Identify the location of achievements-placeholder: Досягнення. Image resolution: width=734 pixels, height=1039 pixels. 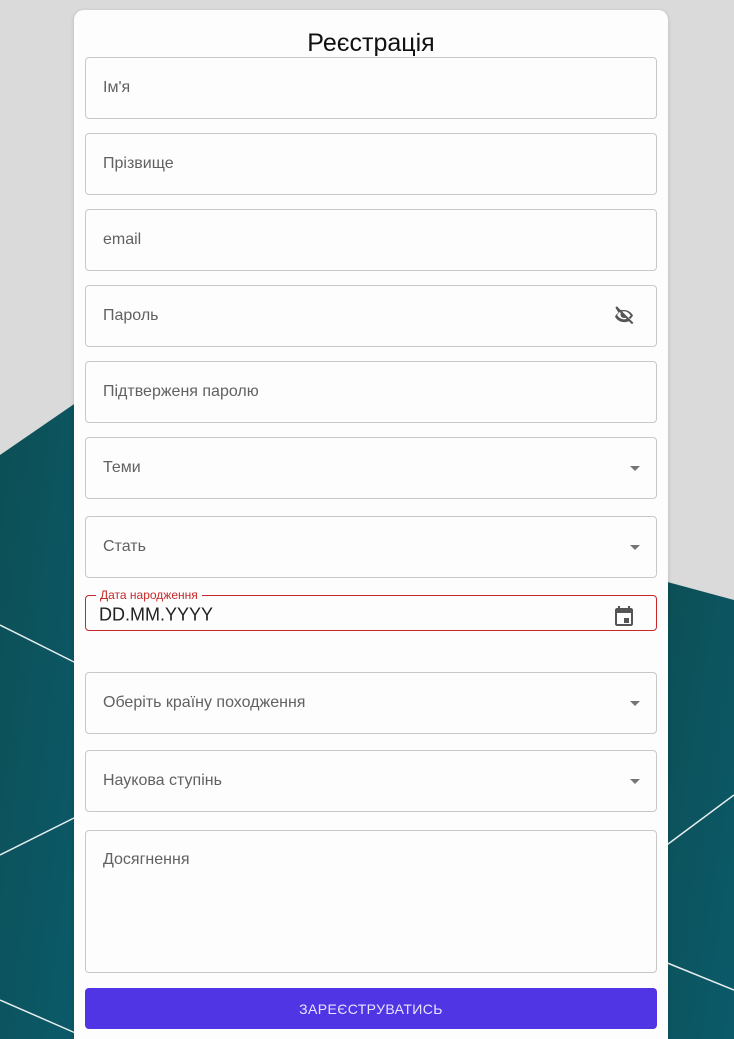
(146, 859).